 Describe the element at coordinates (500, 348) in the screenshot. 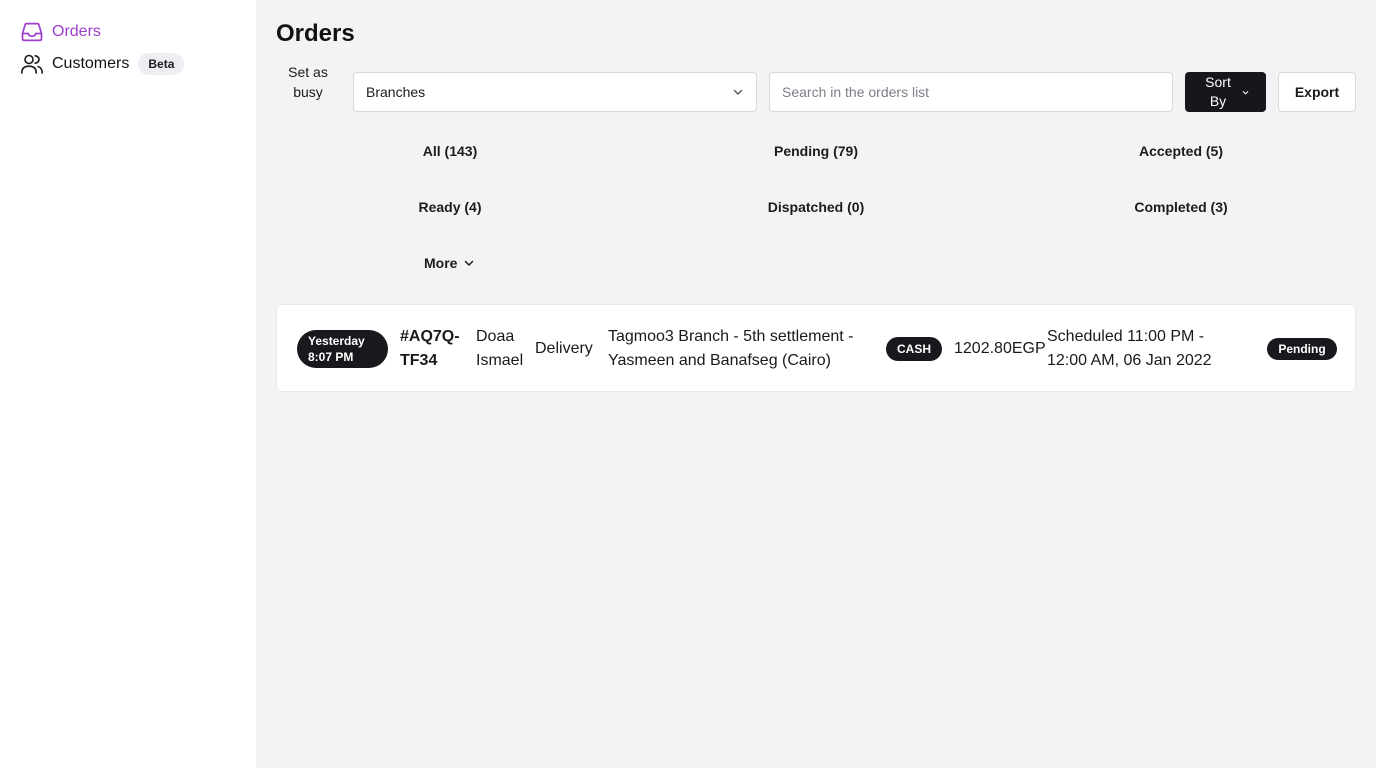

I see `order-customer: Doaa Ismael` at that location.